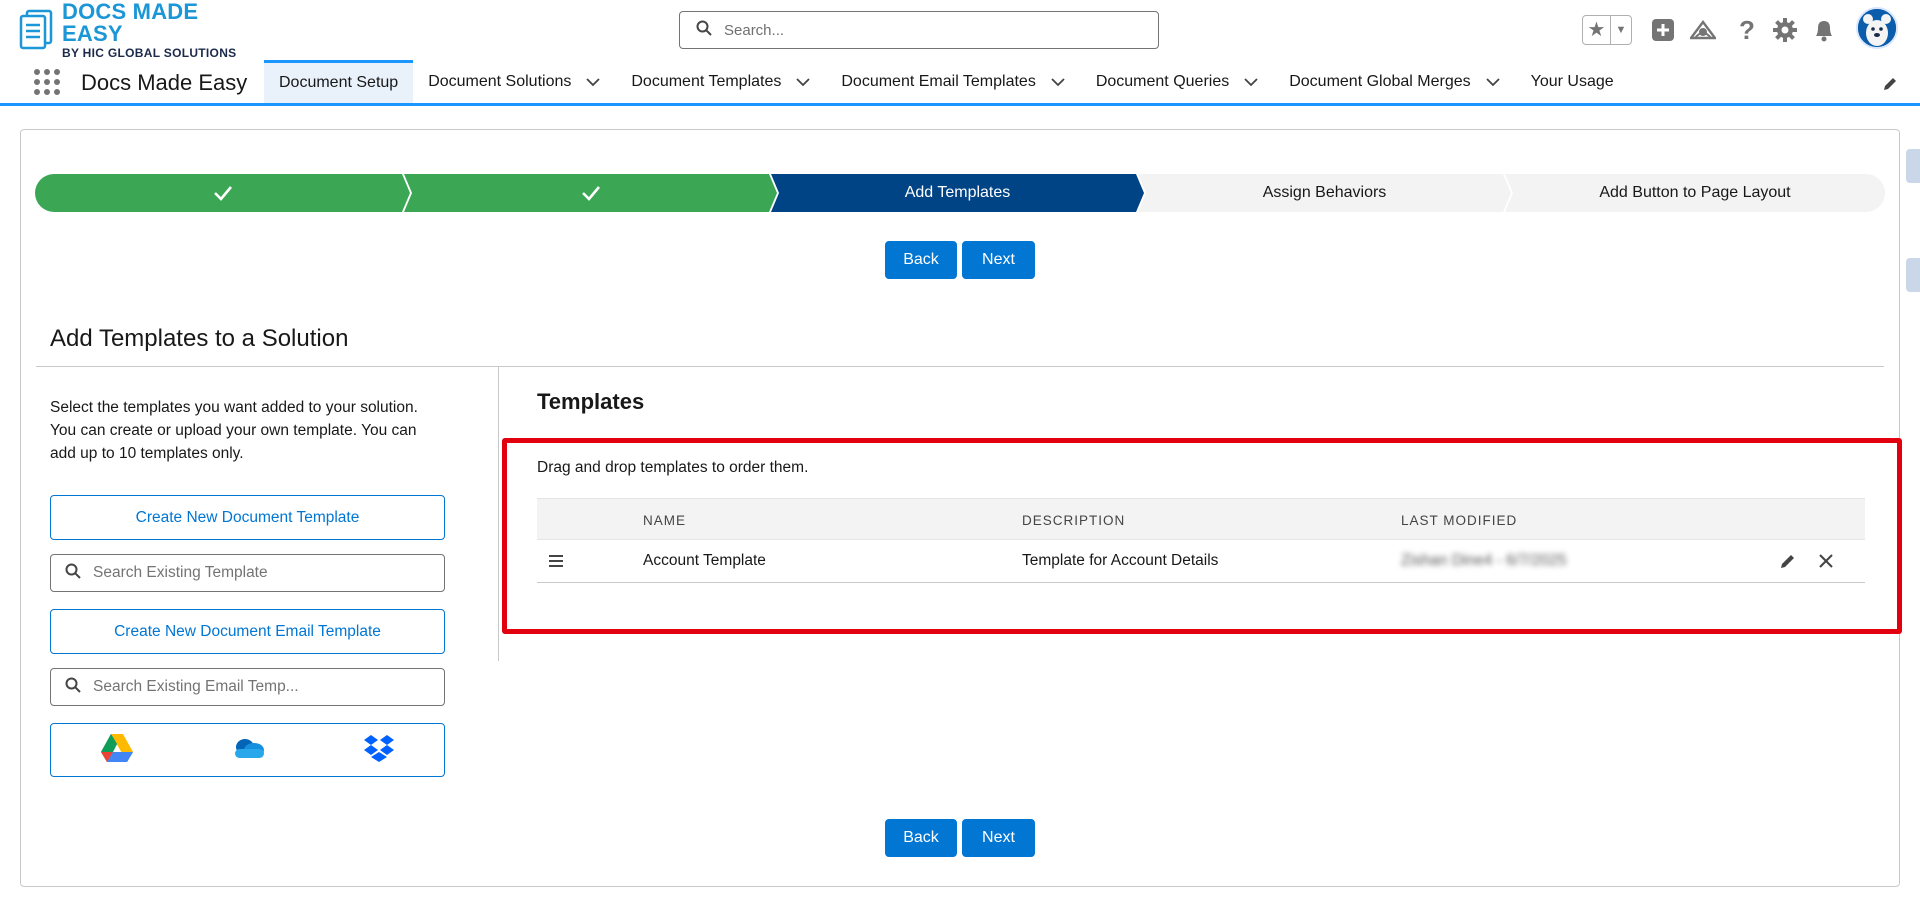  I want to click on help-icon: ?, so click(1747, 30).